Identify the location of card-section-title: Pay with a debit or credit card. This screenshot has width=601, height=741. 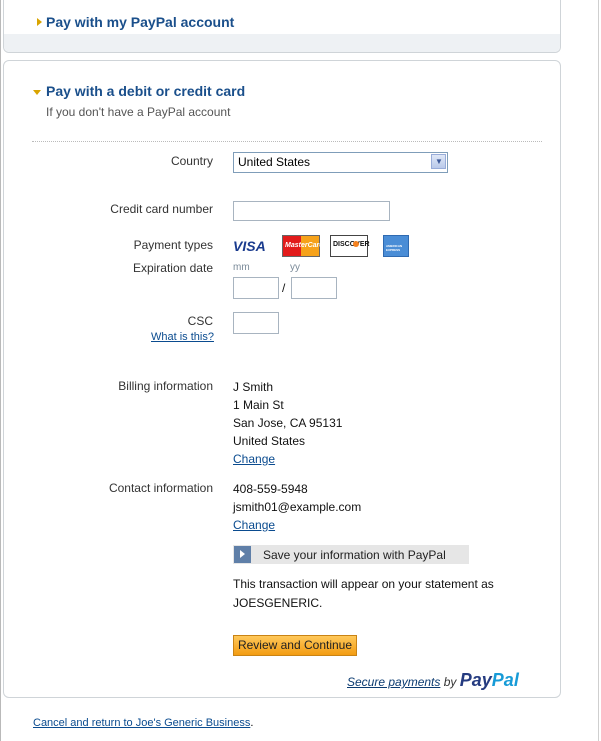
(145, 91).